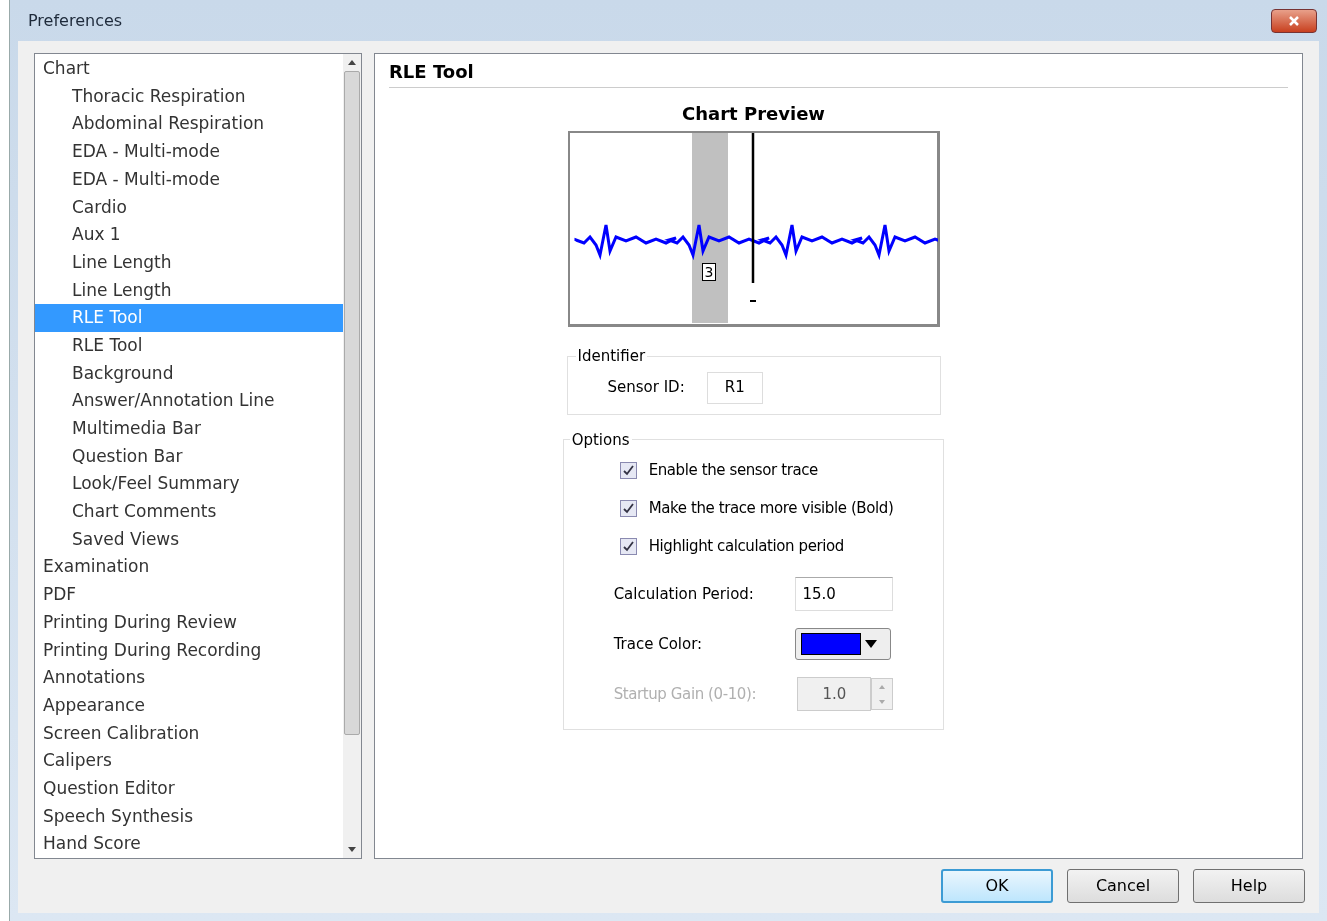 This screenshot has width=1327, height=921. Describe the element at coordinates (189, 788) in the screenshot. I see `tree-item: Question Editor` at that location.